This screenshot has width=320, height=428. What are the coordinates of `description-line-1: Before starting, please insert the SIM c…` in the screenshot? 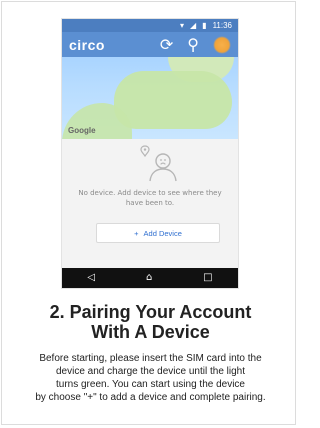 It's located at (150, 358).